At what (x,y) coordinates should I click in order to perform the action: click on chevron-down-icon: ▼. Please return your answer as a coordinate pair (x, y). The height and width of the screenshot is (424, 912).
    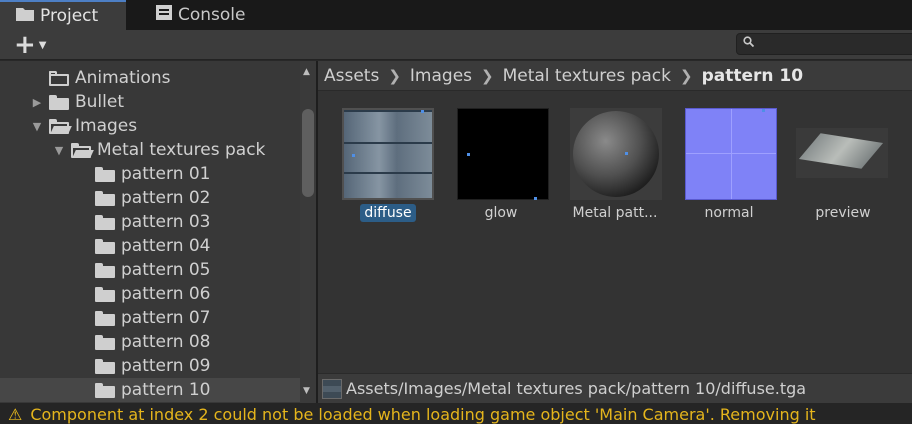
    Looking at the image, I should click on (42, 45).